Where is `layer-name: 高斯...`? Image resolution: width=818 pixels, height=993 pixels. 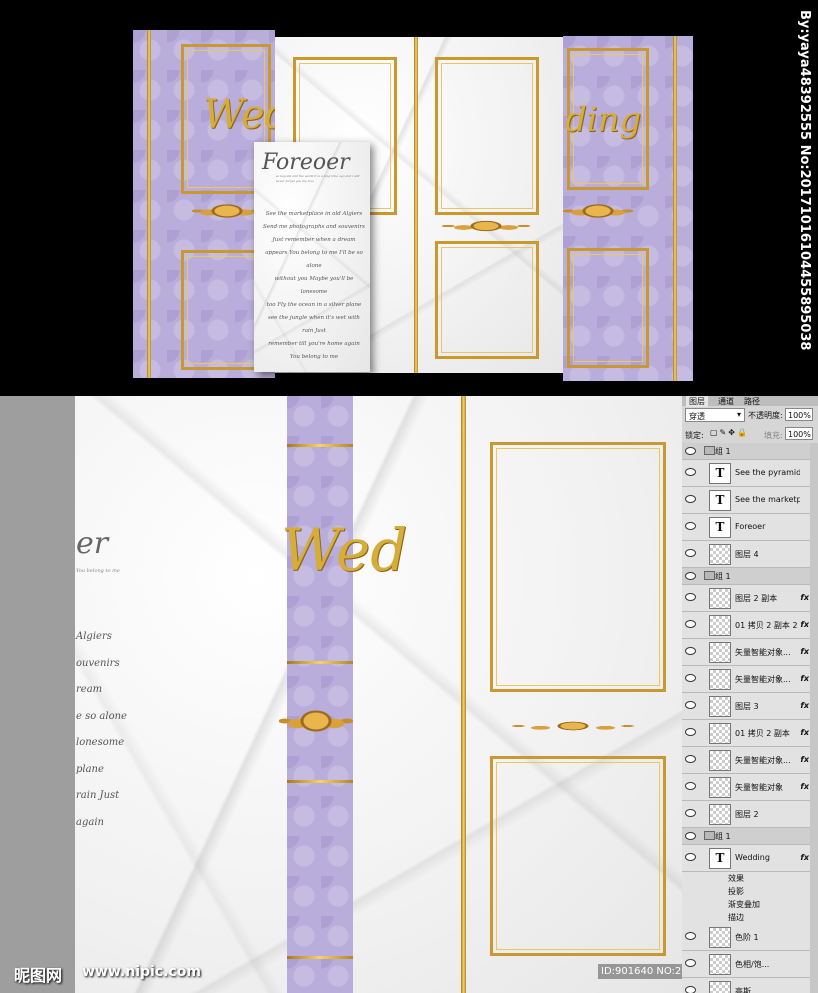
layer-name: 高斯... is located at coordinates (747, 990).